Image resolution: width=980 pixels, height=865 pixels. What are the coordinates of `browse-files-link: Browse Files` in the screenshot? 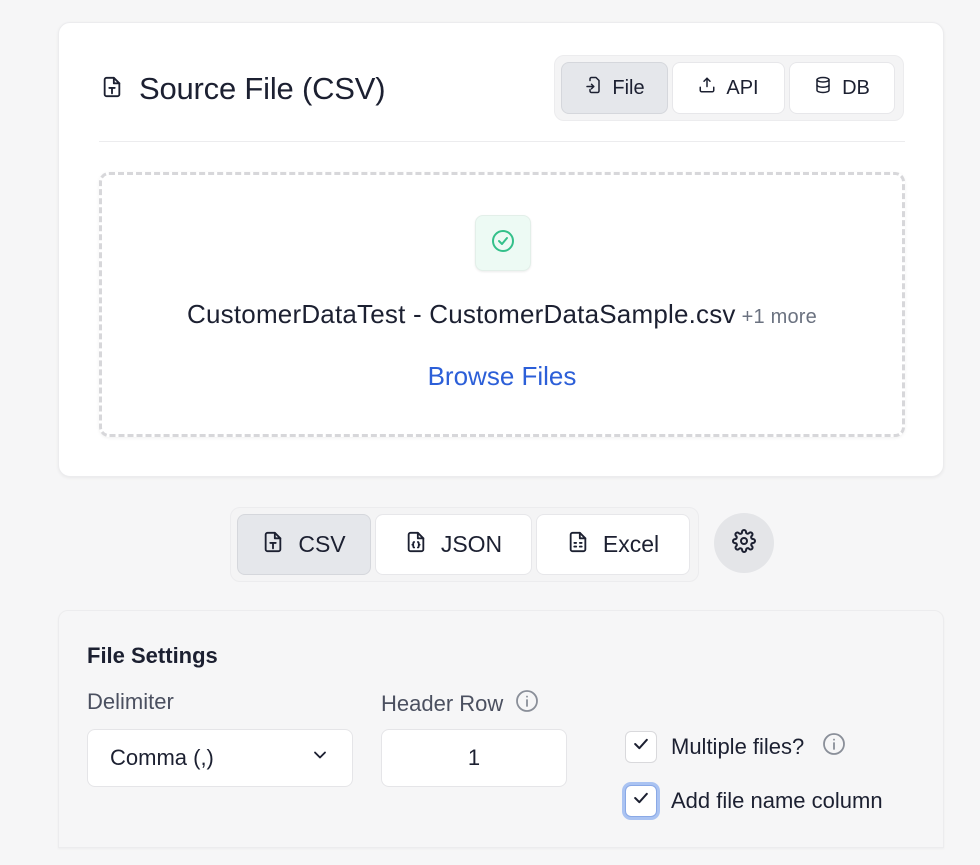 It's located at (502, 376).